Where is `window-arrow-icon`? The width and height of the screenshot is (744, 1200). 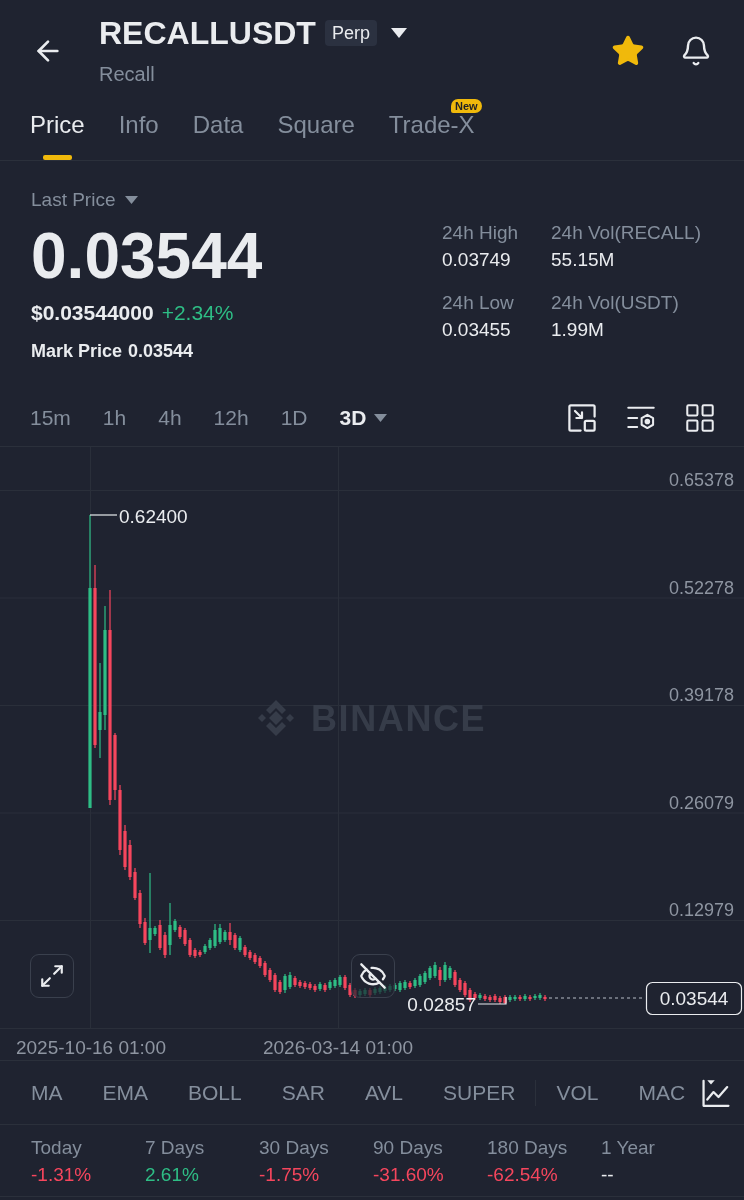
window-arrow-icon is located at coordinates (582, 418).